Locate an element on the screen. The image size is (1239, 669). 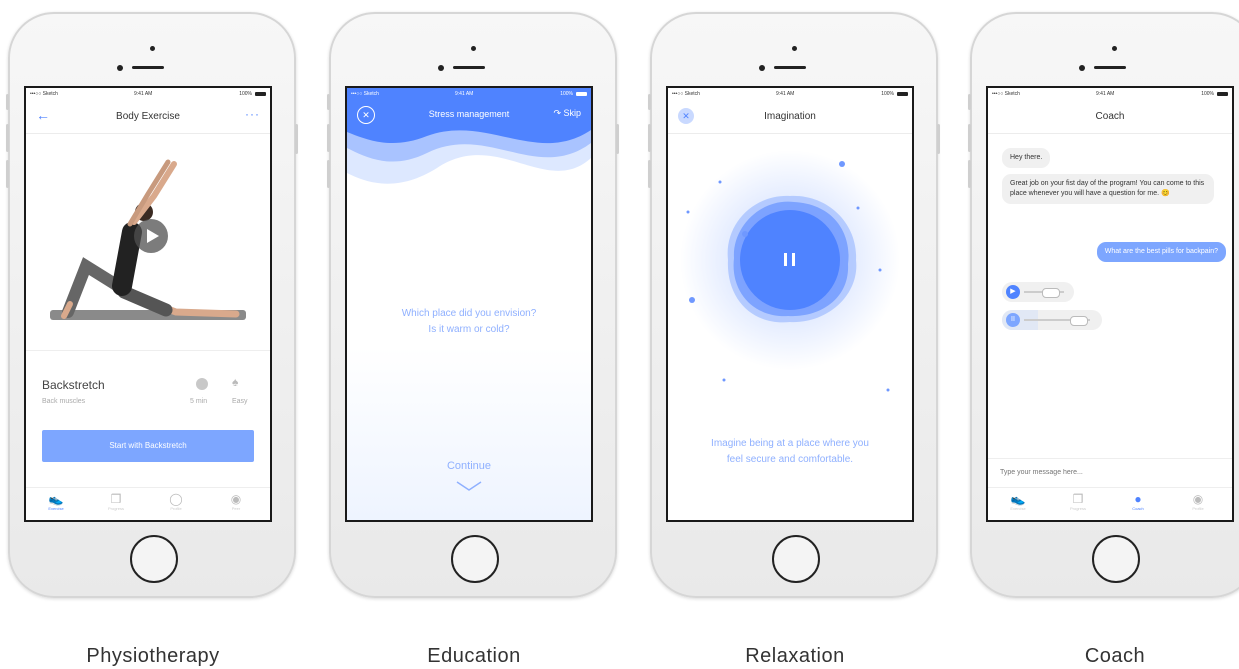
duration-label: 5 min is located at coordinates (199, 401).